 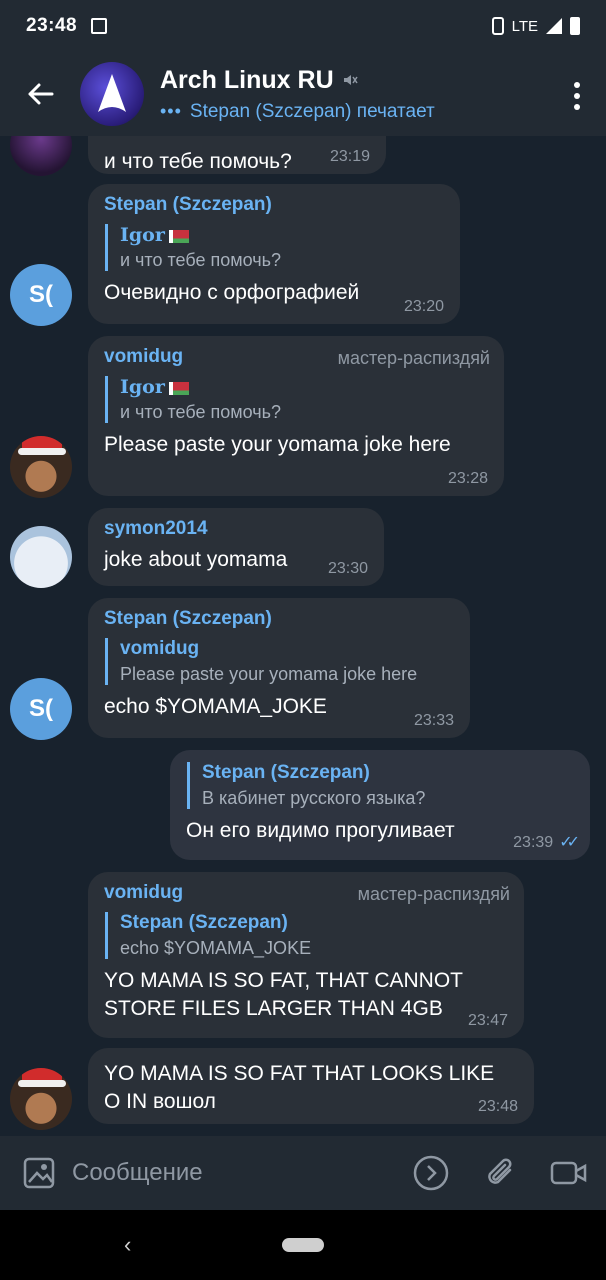 I want to click on more-menu-icon, so click(x=577, y=96).